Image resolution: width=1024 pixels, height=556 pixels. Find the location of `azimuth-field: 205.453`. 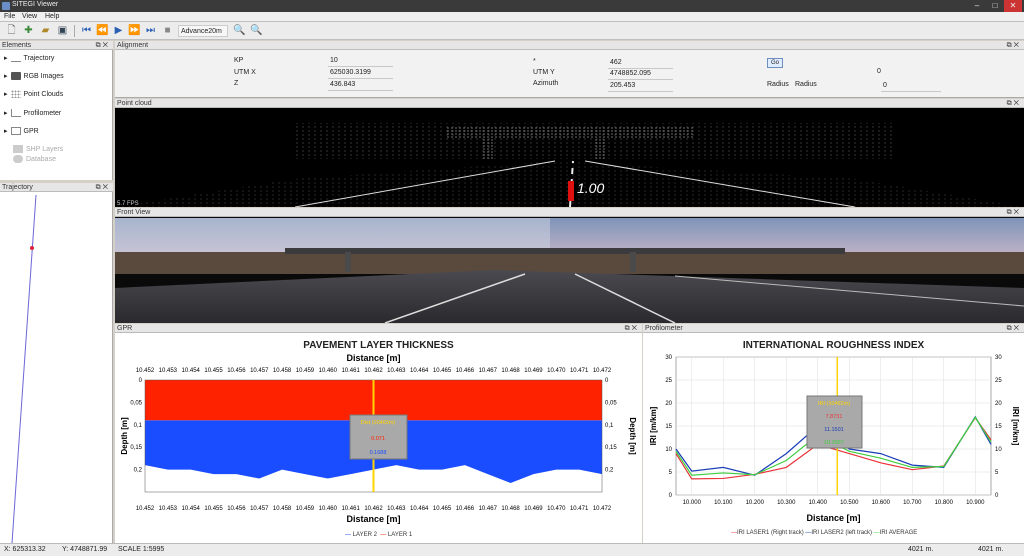

azimuth-field: 205.453 is located at coordinates (640, 87).